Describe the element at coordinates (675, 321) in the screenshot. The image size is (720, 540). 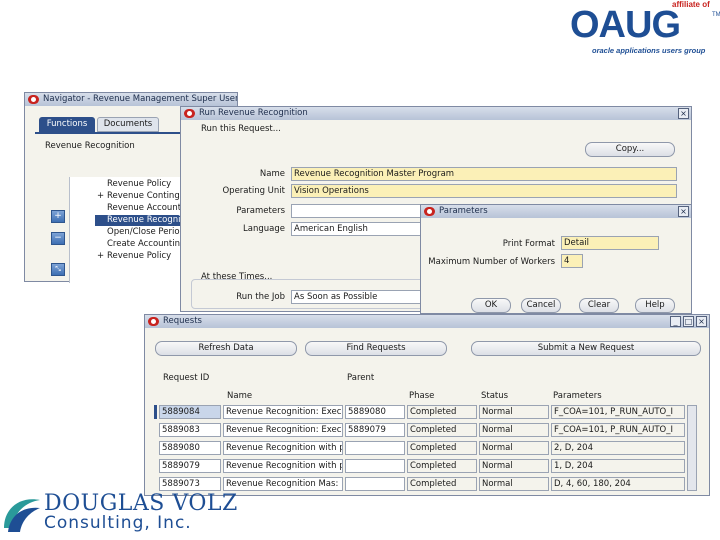
I see `minimize-icon: _` at that location.